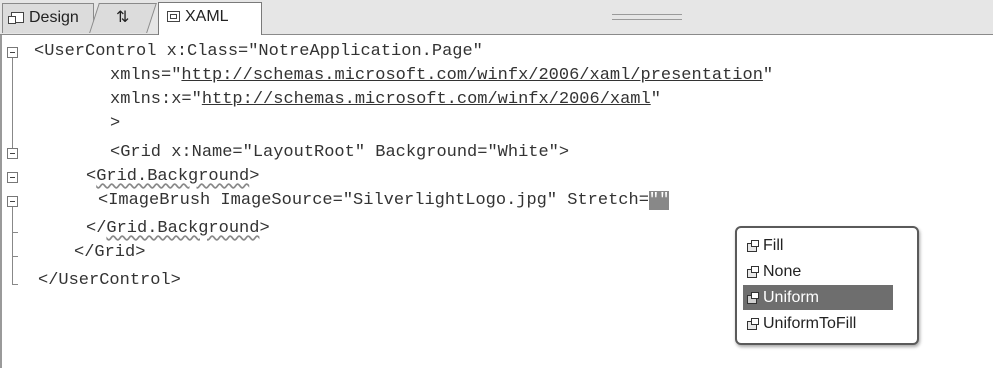 The image size is (993, 368). What do you see at coordinates (12, 153) in the screenshot?
I see `collapse-grid-icon` at bounding box center [12, 153].